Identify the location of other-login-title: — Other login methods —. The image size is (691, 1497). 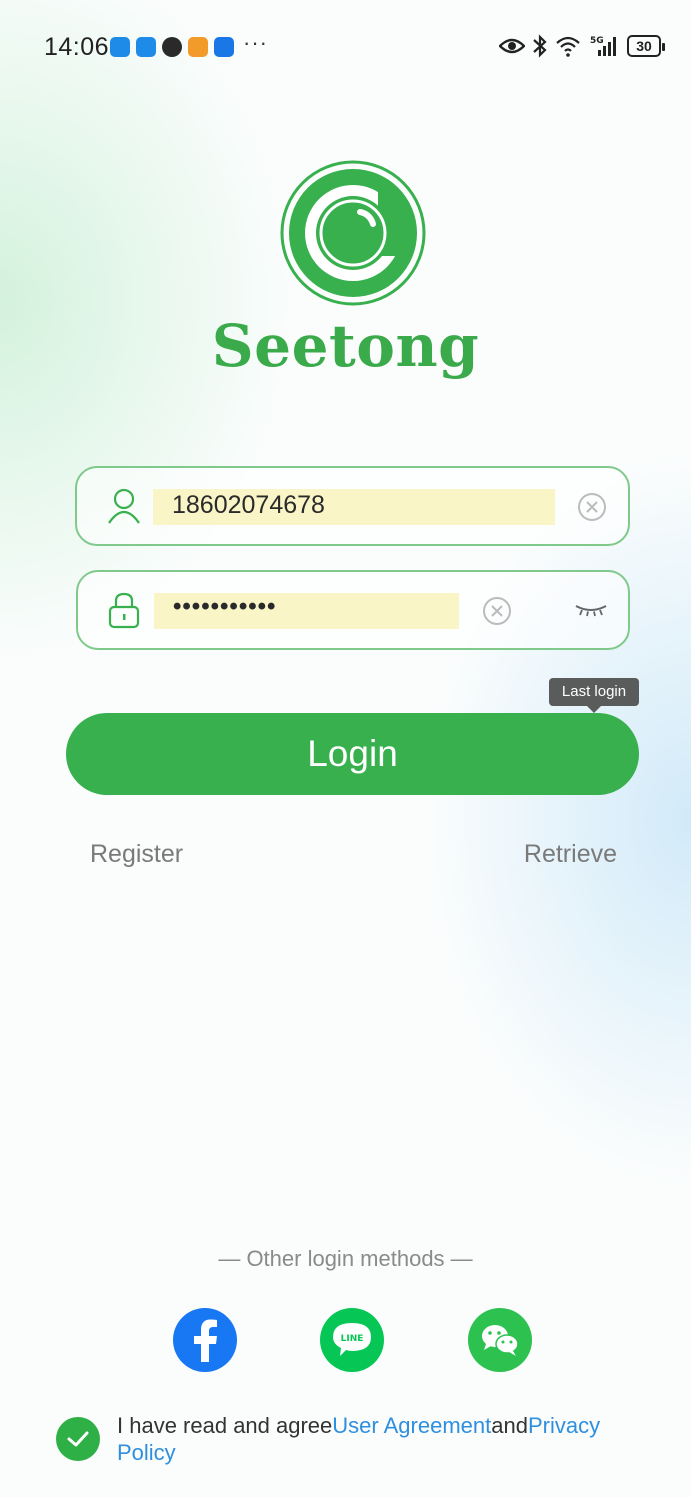
(345, 1258).